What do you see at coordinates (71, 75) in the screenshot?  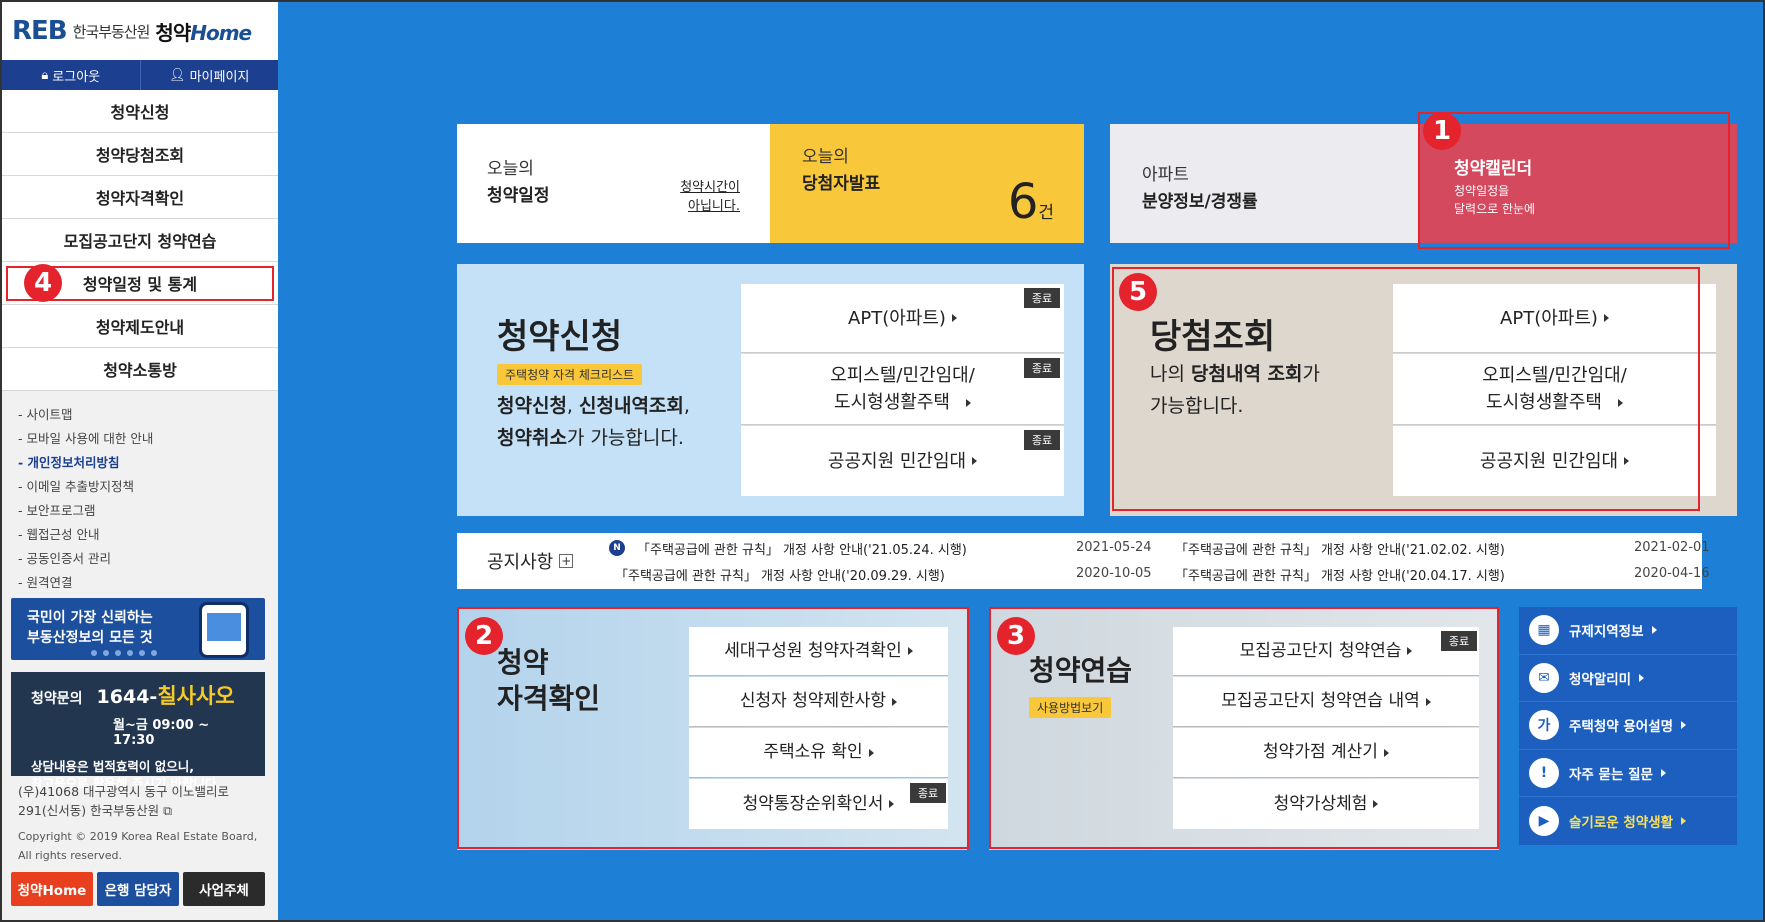 I see `logout-button: 🔒︎ 로그아웃` at bounding box center [71, 75].